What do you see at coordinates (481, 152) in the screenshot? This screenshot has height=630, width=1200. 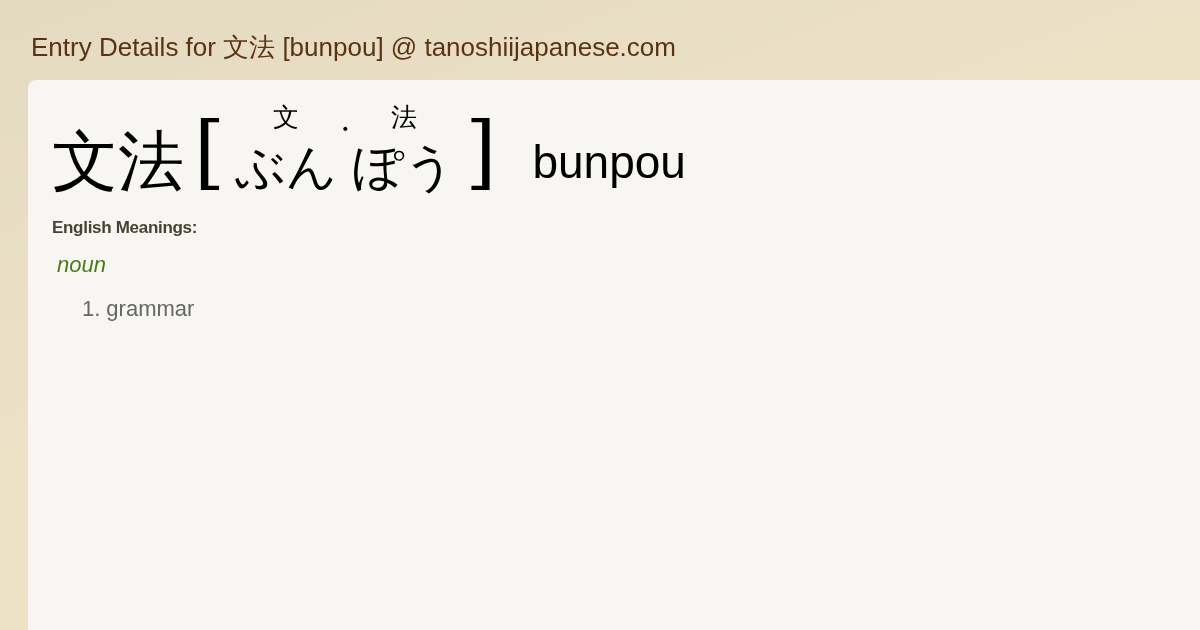 I see `close-bracket: ]` at bounding box center [481, 152].